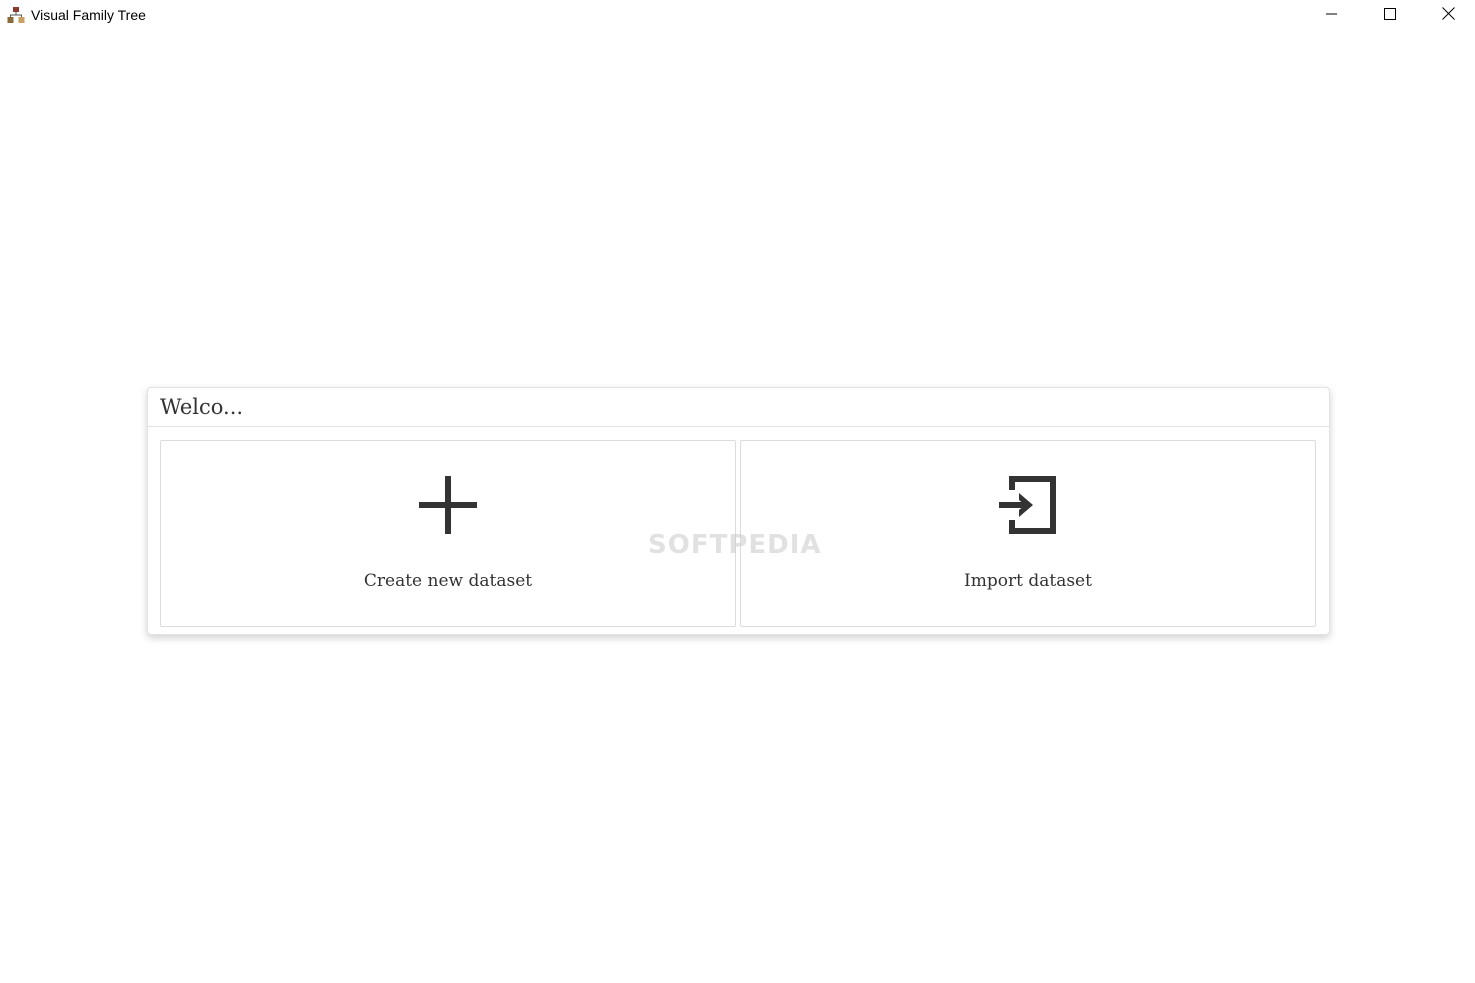 The width and height of the screenshot is (1475, 983). I want to click on maximize-icon, so click(1390, 16).